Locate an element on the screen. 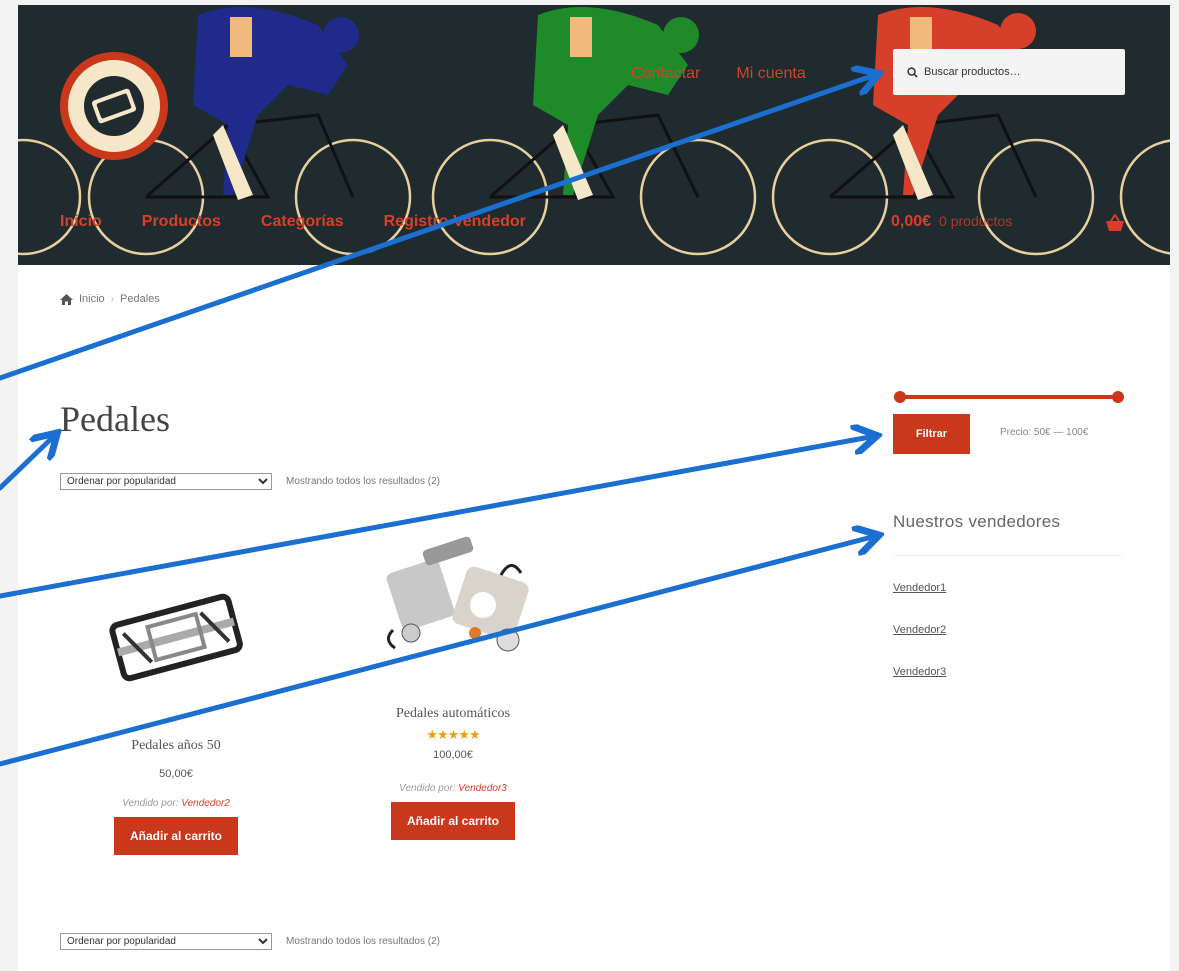  price-range-label: Precio: 50€ — 100€ is located at coordinates (1044, 432).